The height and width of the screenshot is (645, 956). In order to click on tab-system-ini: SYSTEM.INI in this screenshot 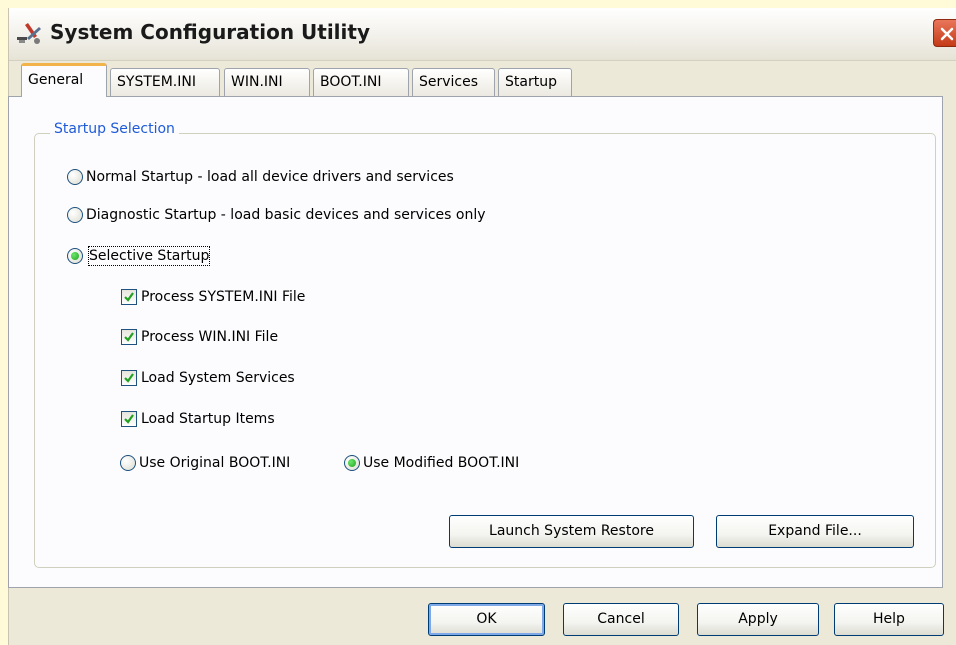, I will do `click(165, 82)`.